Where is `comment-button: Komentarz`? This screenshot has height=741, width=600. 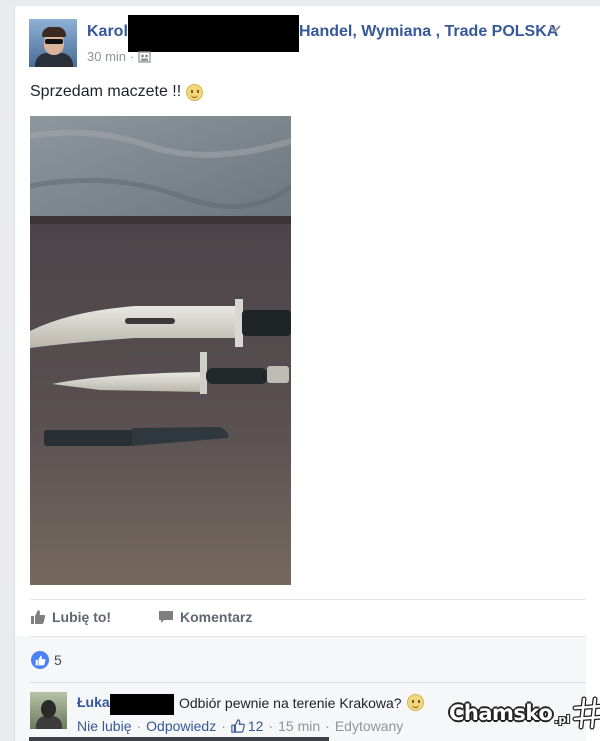 comment-button: Komentarz is located at coordinates (205, 617).